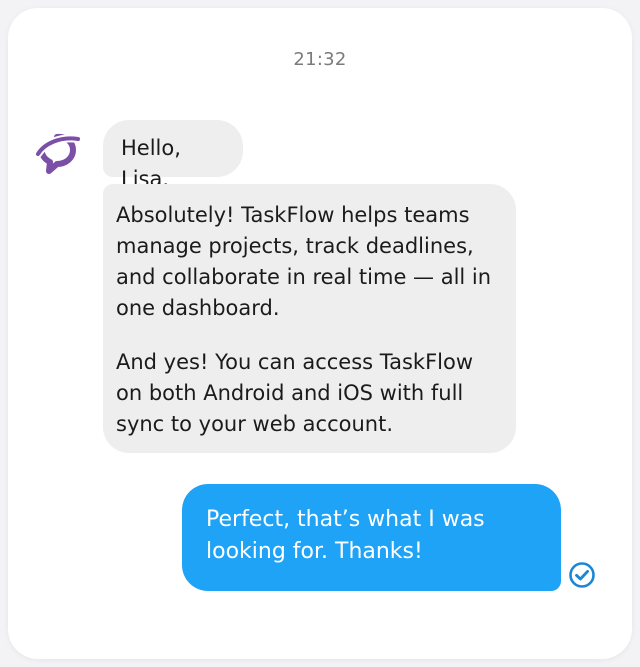 The width and height of the screenshot is (640, 667). I want to click on taskflow-chat-logo-icon, so click(58, 153).